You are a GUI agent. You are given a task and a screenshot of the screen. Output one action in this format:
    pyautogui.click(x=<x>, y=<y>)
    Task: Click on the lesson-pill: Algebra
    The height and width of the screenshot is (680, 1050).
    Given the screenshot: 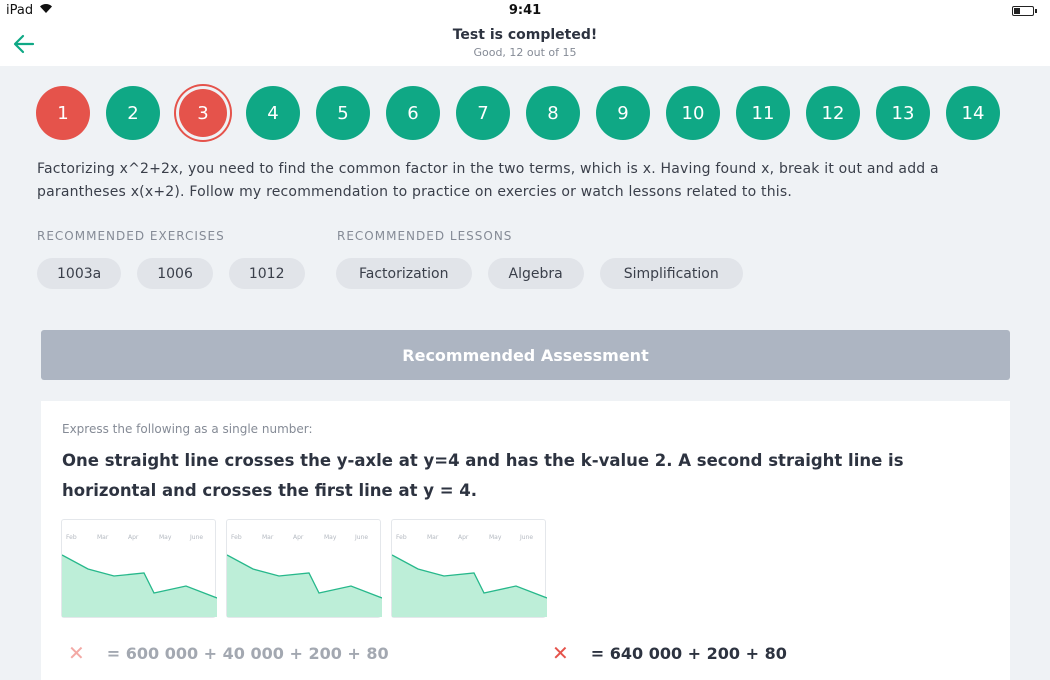 What is the action you would take?
    pyautogui.click(x=535, y=273)
    